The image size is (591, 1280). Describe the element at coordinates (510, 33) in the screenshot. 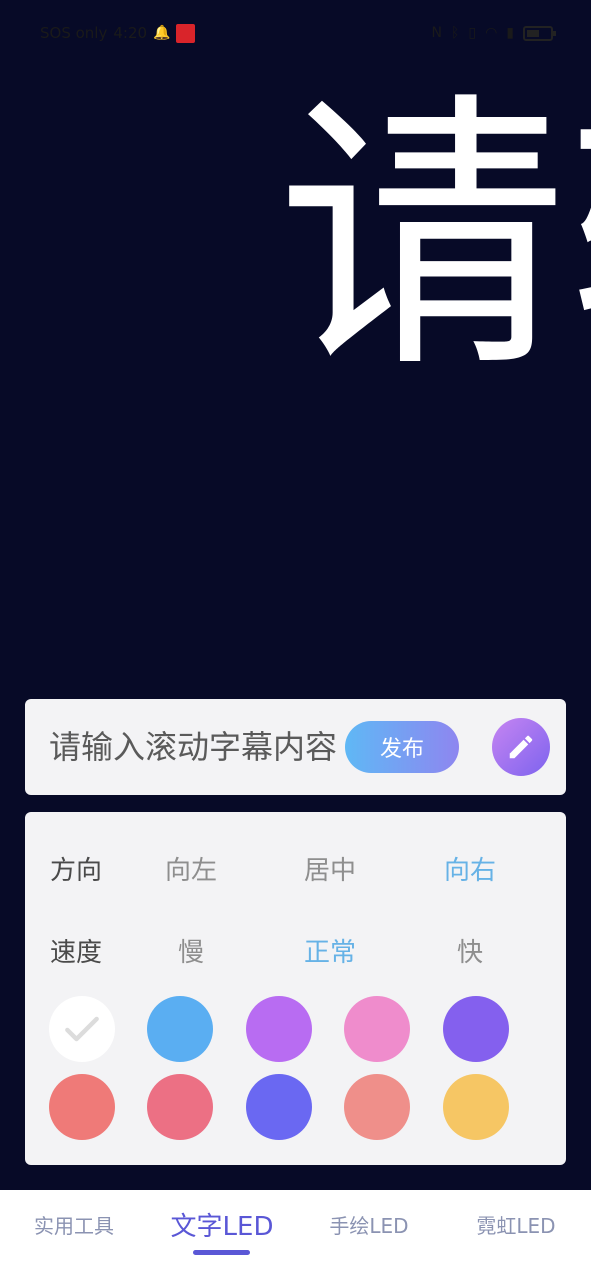

I see `sim-icon: ▮` at that location.